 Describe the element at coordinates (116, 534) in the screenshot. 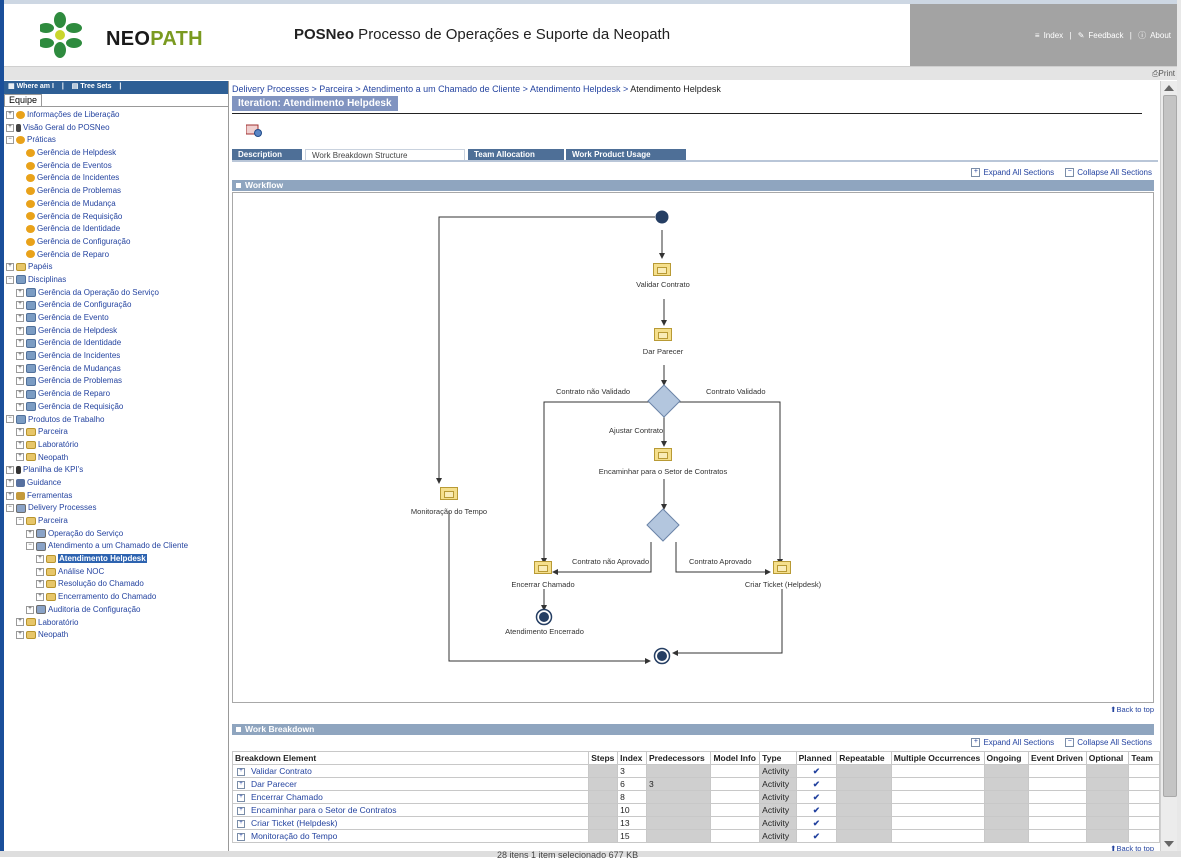

I see `tree-node: + Operação do Serviço` at that location.